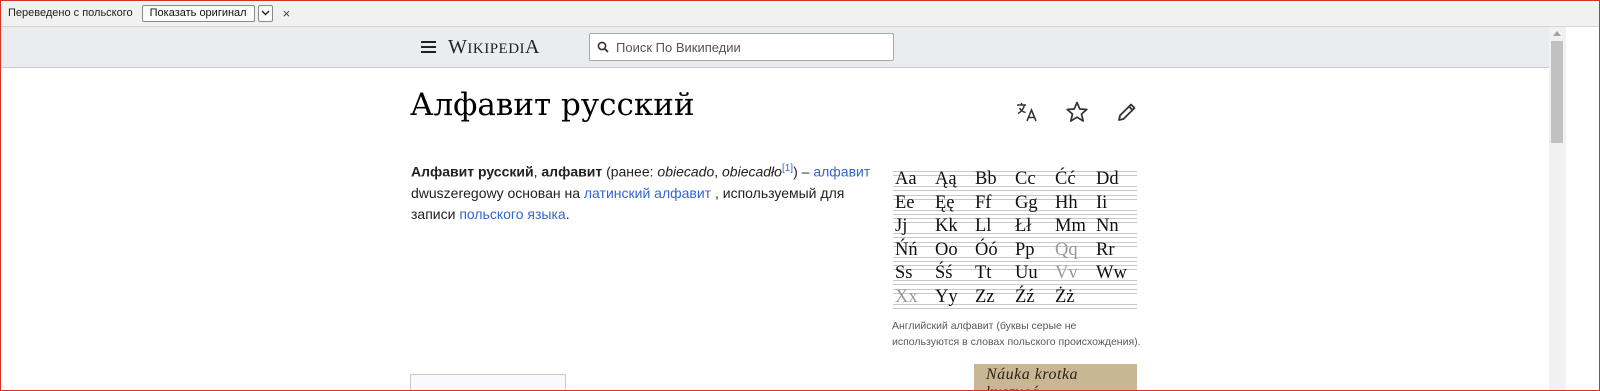 The image size is (1600, 391). What do you see at coordinates (1107, 179) in the screenshot?
I see `alphabet-letter: Dd` at bounding box center [1107, 179].